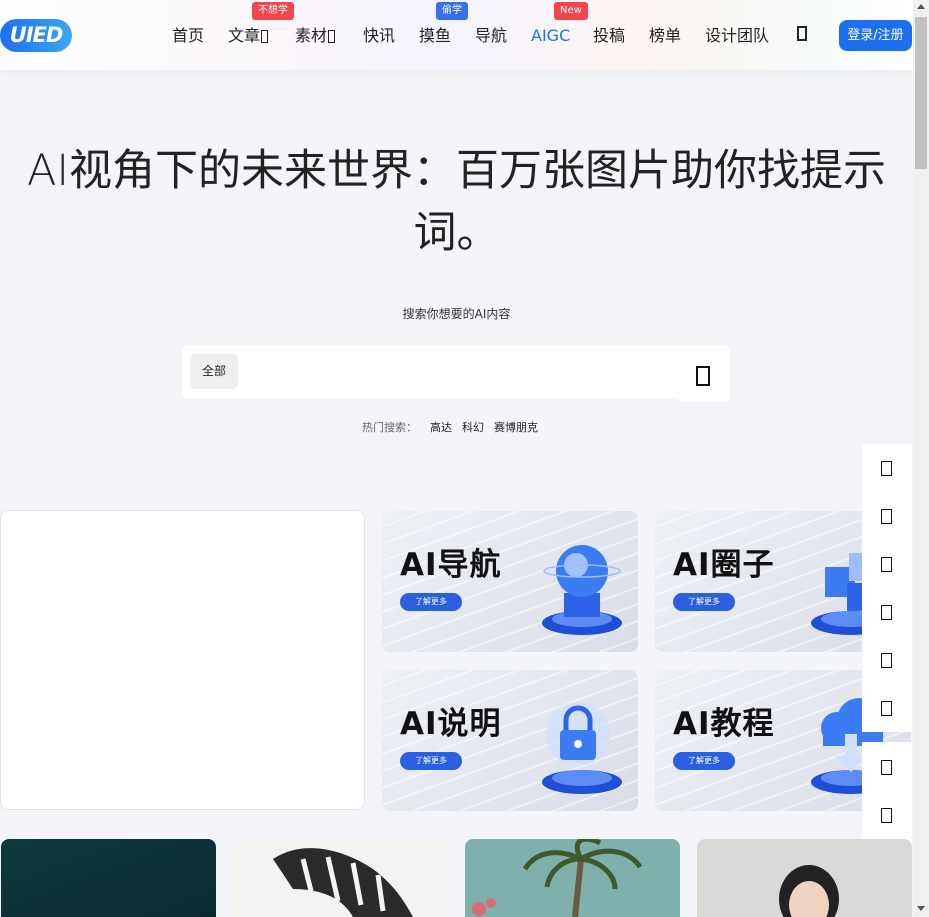 Image resolution: width=929 pixels, height=917 pixels. I want to click on nav-label: 摸鱼, so click(435, 35).